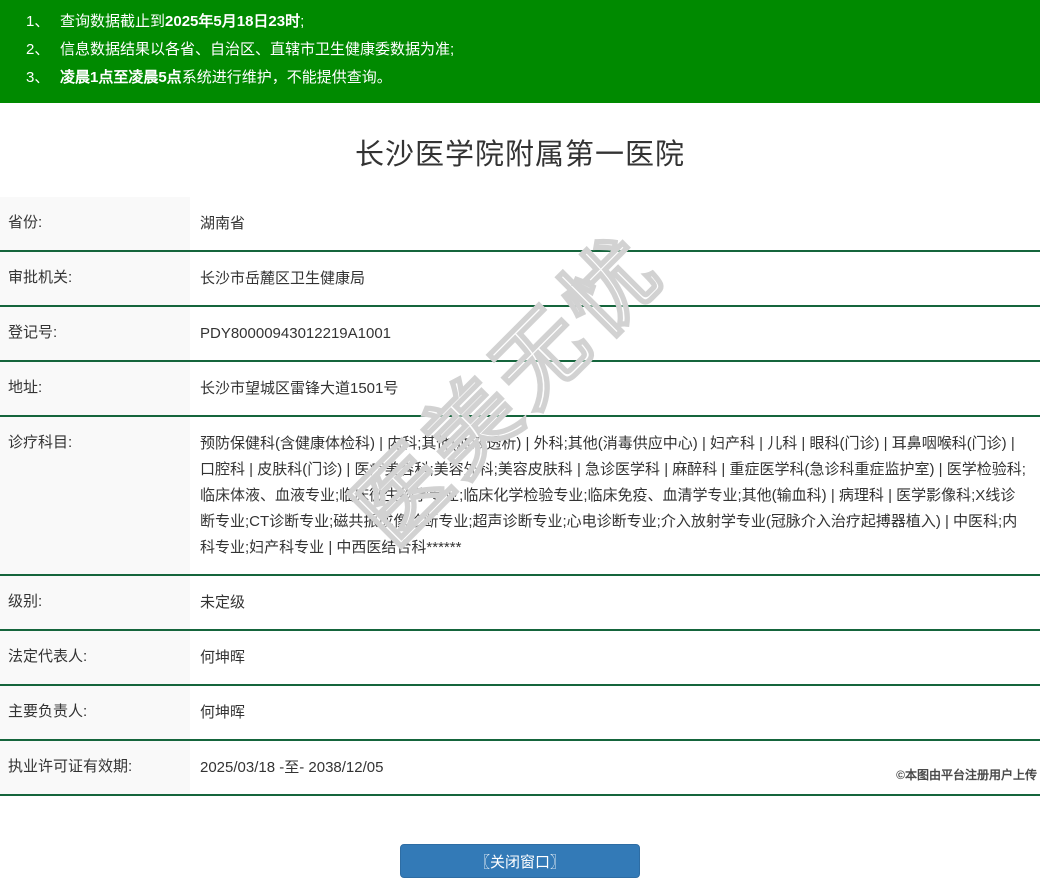  I want to click on row-value: PDY80000943012219A1001, so click(296, 333).